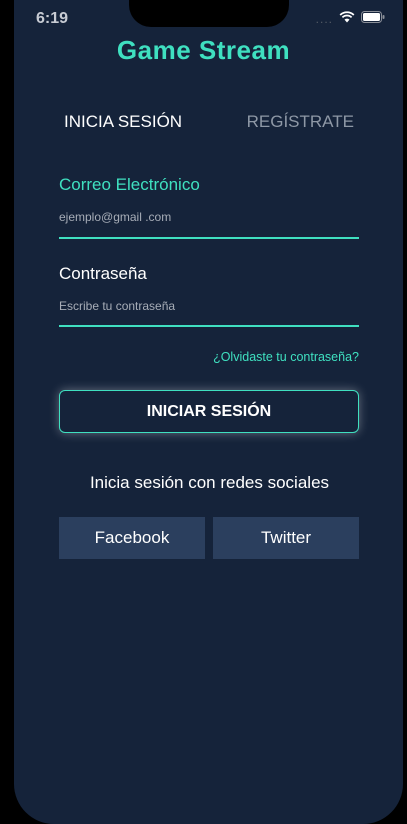 The width and height of the screenshot is (407, 824). What do you see at coordinates (209, 306) in the screenshot?
I see `password-field` at bounding box center [209, 306].